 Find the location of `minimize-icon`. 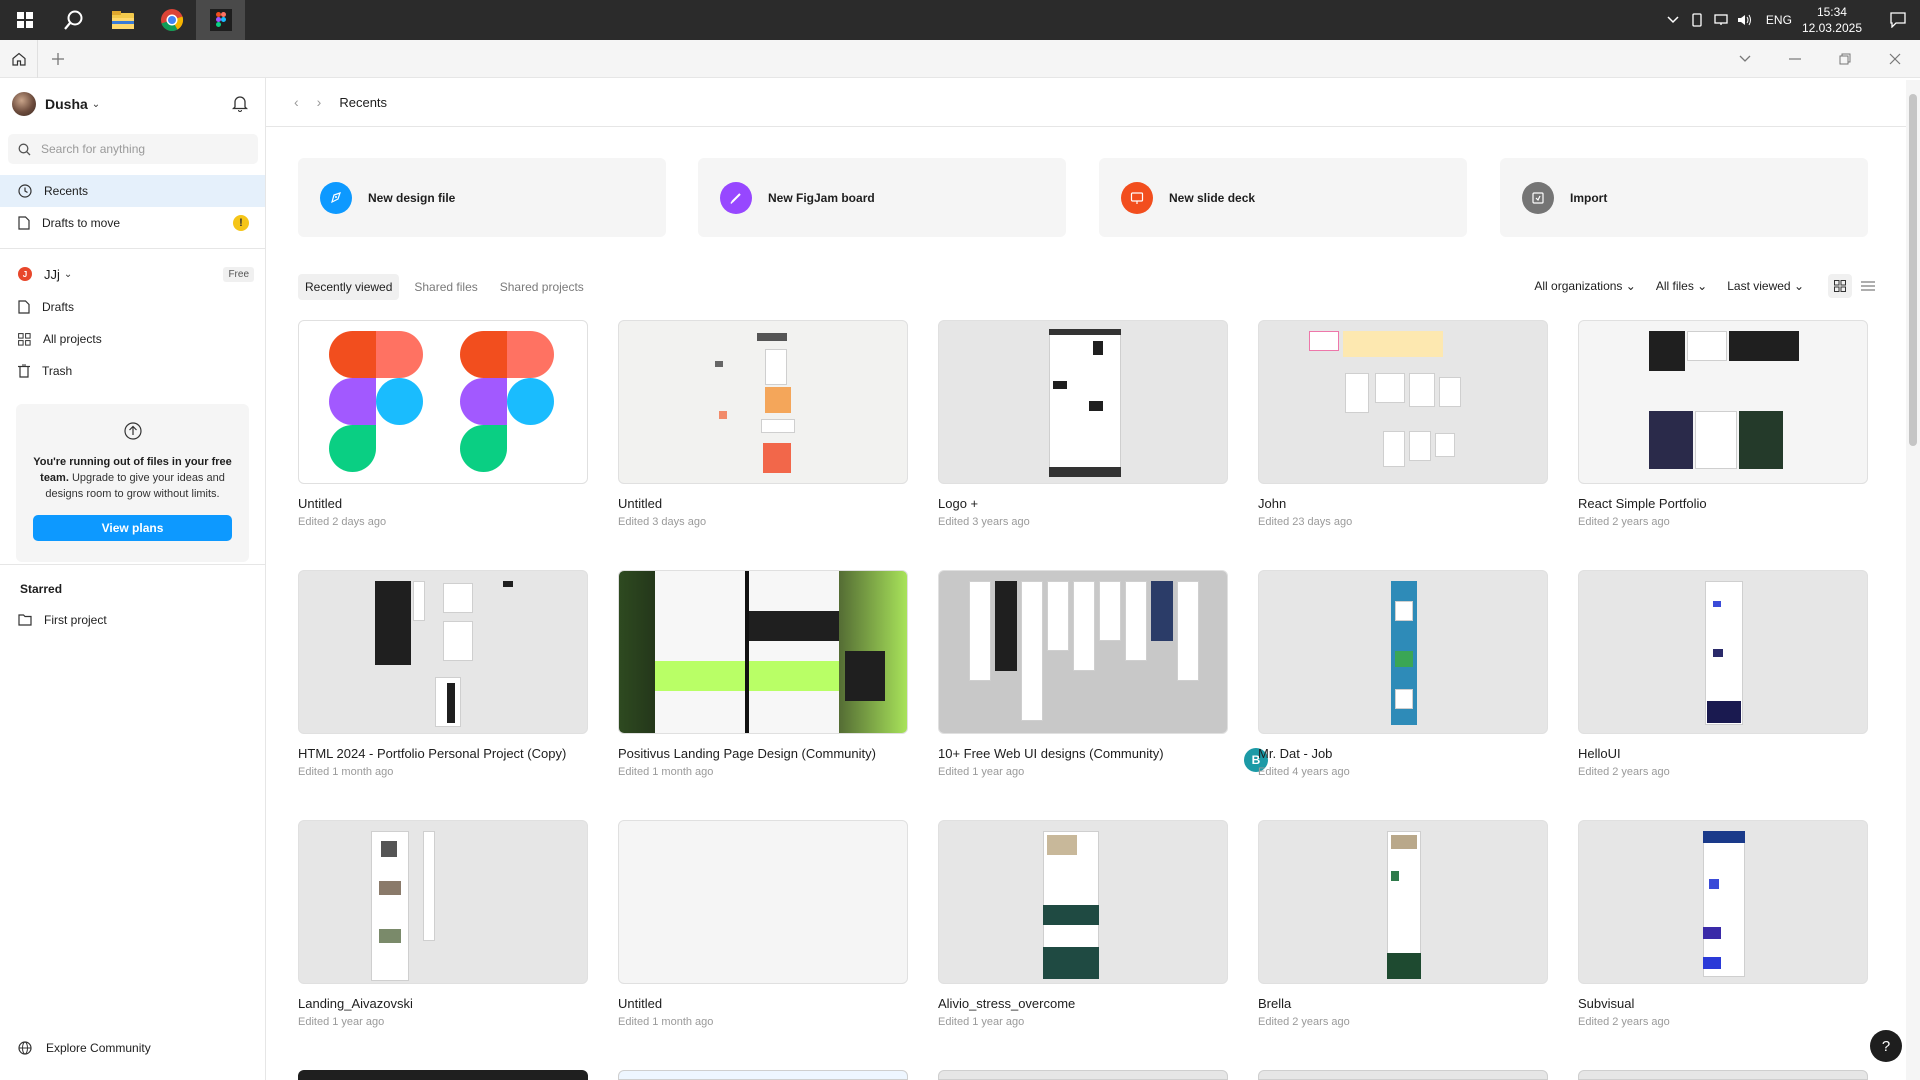

minimize-icon is located at coordinates (1795, 59).